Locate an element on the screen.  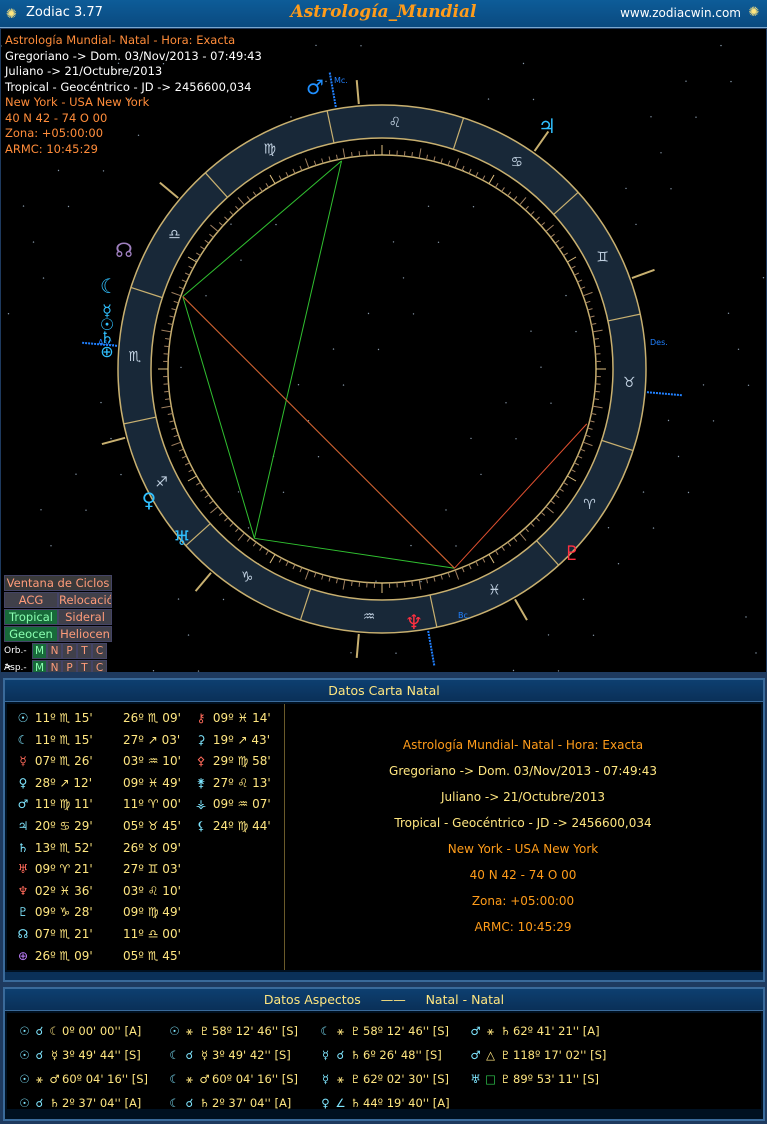
zodiac-sign-icon: ♌ is located at coordinates (395, 123).